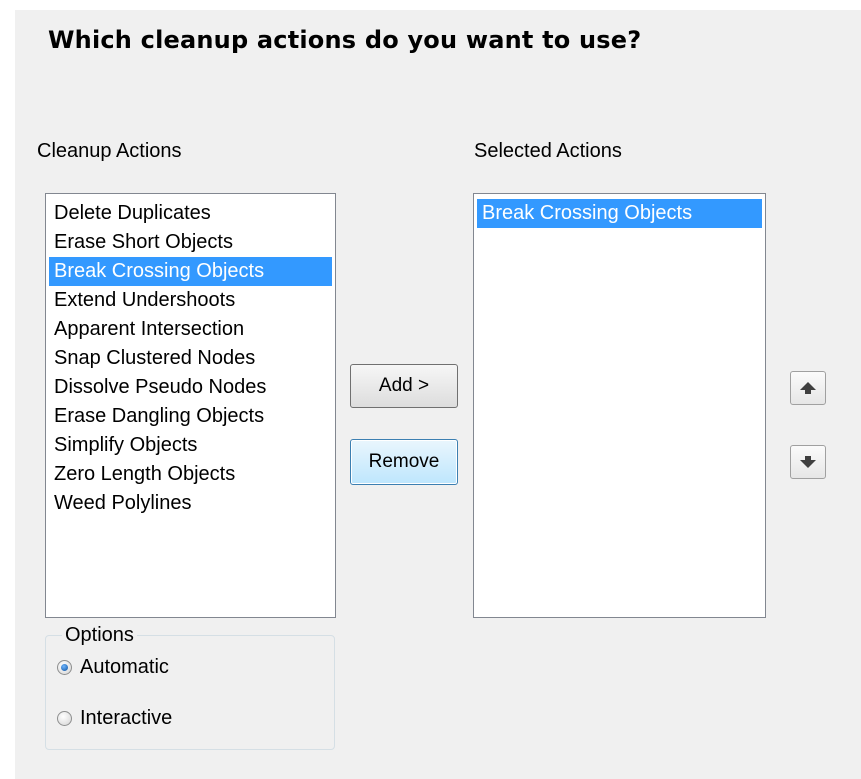 The width and height of the screenshot is (861, 779). I want to click on remove-button: Remove, so click(404, 462).